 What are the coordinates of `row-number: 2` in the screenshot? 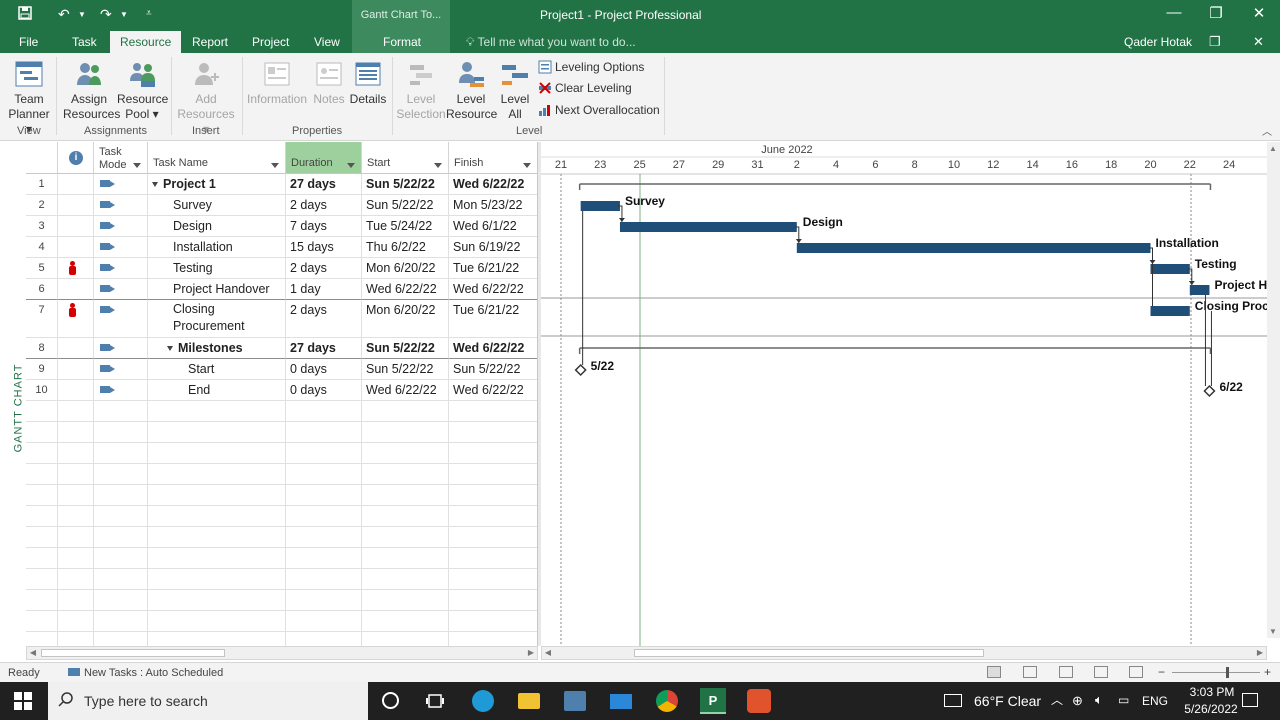 It's located at (42, 205).